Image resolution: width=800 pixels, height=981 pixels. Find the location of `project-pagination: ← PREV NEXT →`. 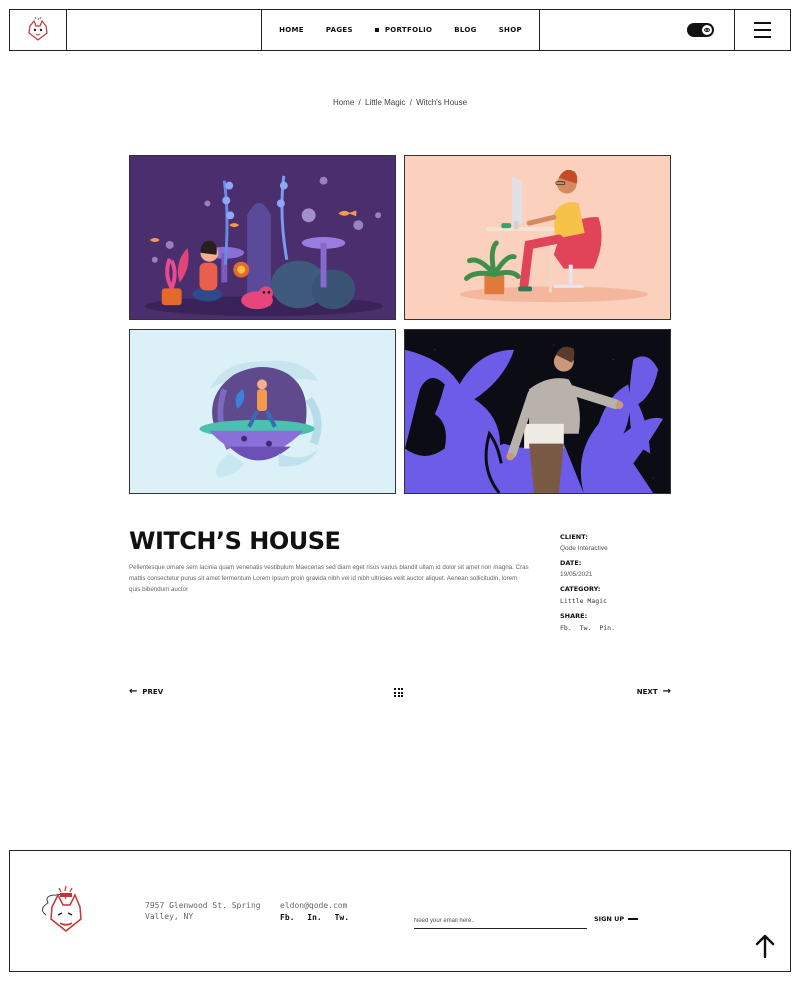

project-pagination: ← PREV NEXT → is located at coordinates (400, 693).